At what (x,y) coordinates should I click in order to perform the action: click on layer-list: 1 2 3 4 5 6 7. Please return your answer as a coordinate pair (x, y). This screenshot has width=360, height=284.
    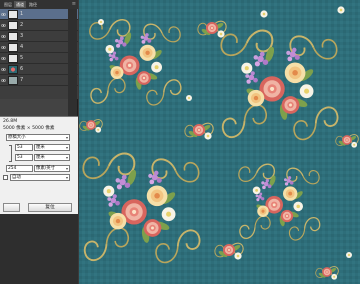
    Looking at the image, I should click on (39, 54).